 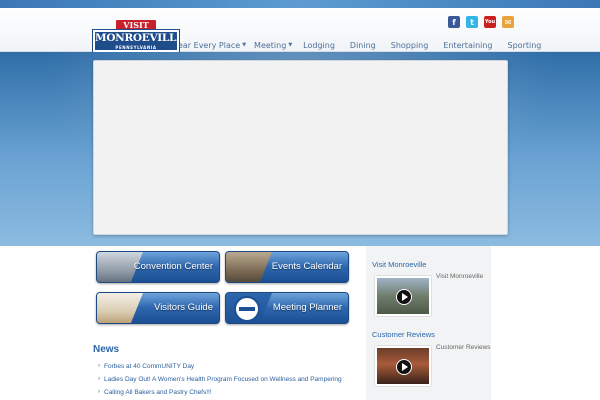 I want to click on news-item: › Forbes at 40 CommUNITY Day, so click(x=220, y=366).